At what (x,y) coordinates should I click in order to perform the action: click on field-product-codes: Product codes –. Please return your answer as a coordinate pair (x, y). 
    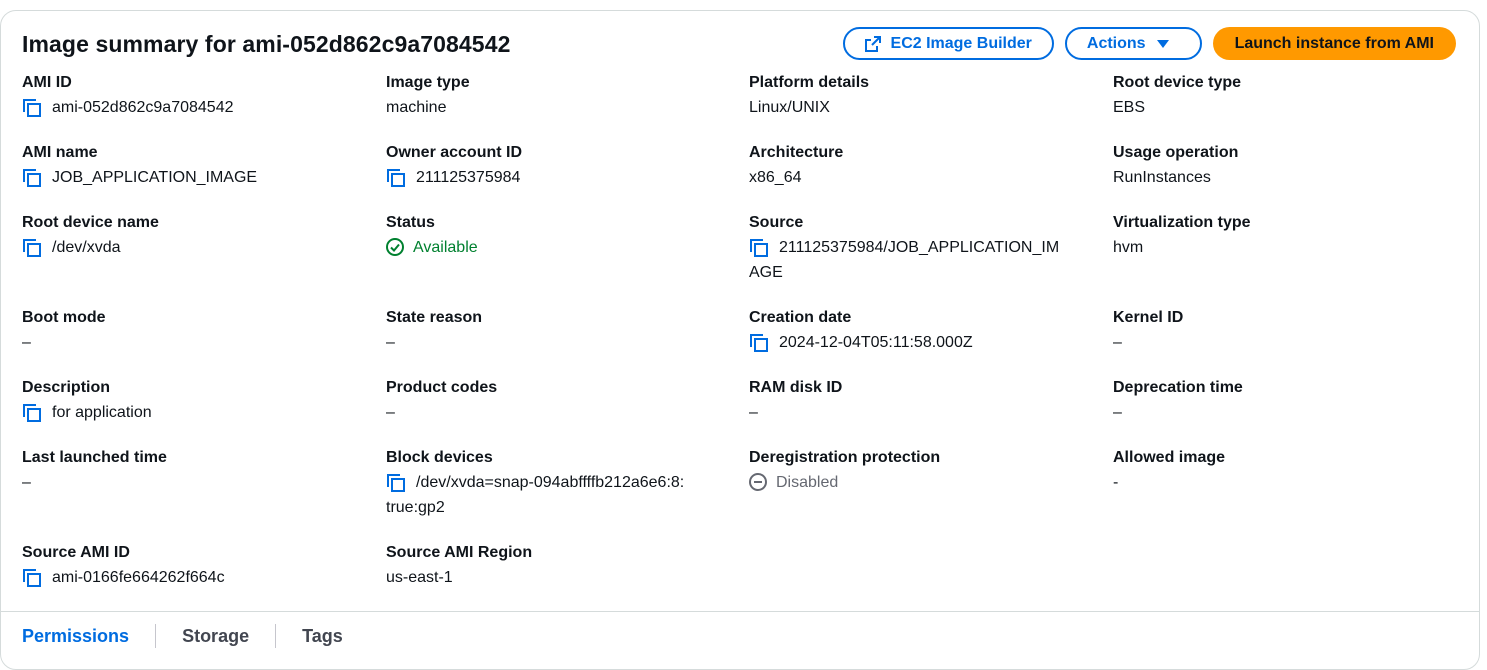
    Looking at the image, I should click on (561, 401).